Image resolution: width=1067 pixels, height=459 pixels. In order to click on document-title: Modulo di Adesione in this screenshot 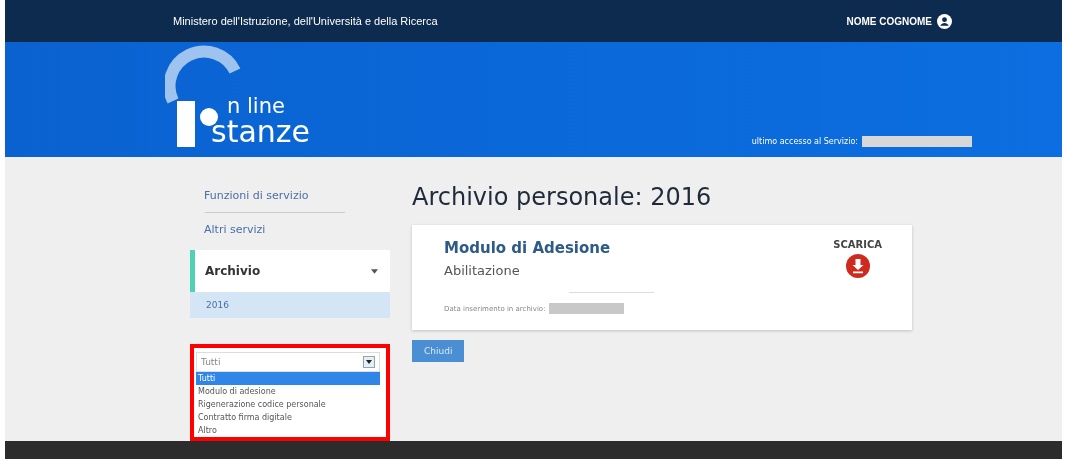, I will do `click(528, 248)`.